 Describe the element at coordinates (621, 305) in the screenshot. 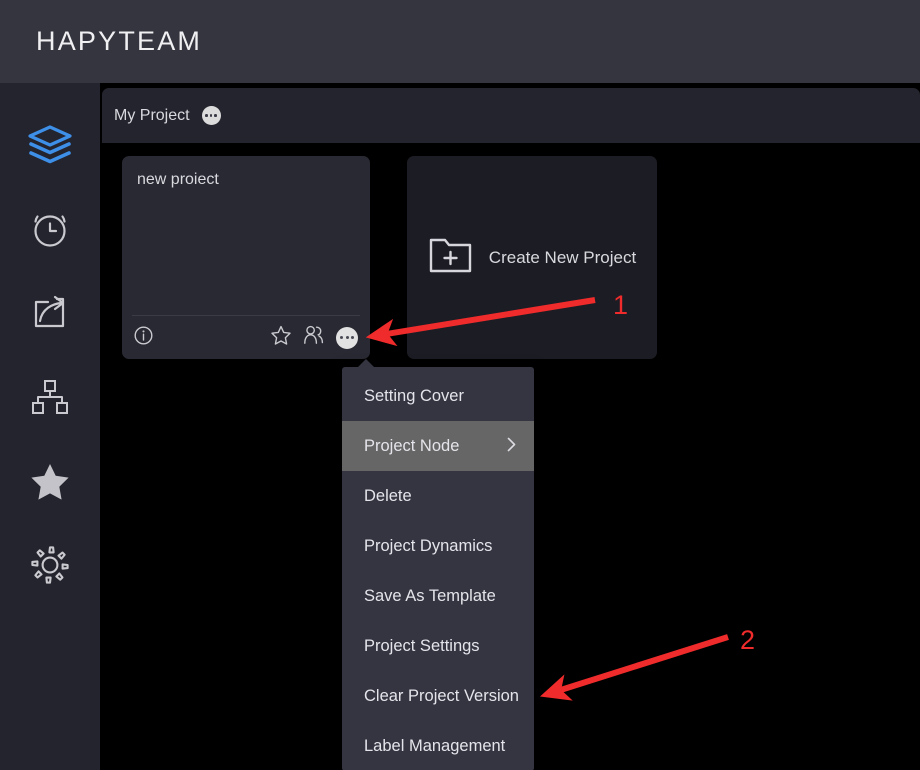

I see `annotation-number-1: 1` at that location.